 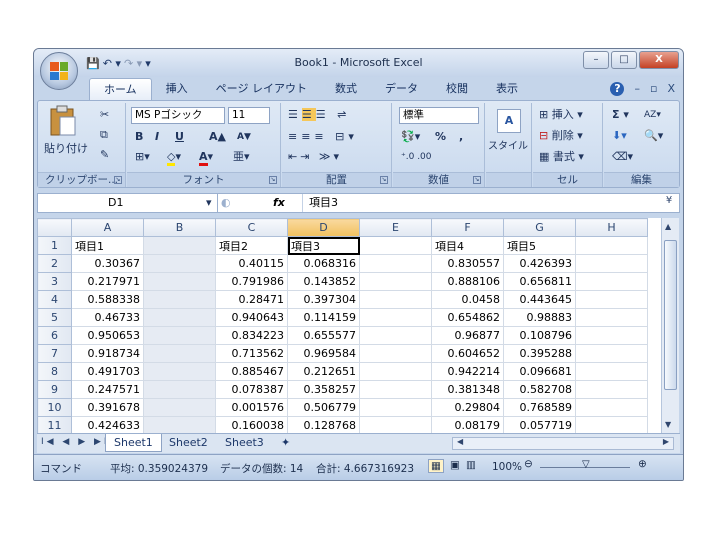 What do you see at coordinates (244, 137) in the screenshot?
I see `shrink-font-button: A▼` at bounding box center [244, 137].